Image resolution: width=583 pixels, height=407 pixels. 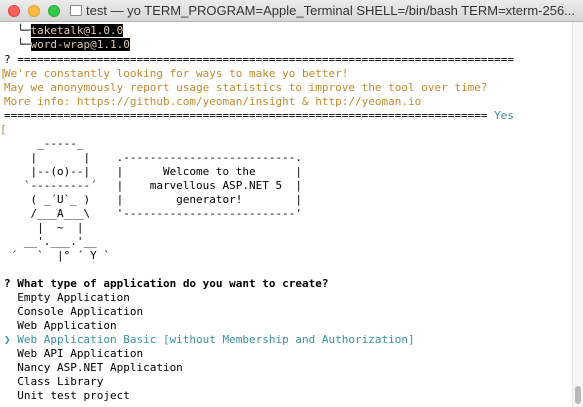 I want to click on folder-icon, so click(x=76, y=10).